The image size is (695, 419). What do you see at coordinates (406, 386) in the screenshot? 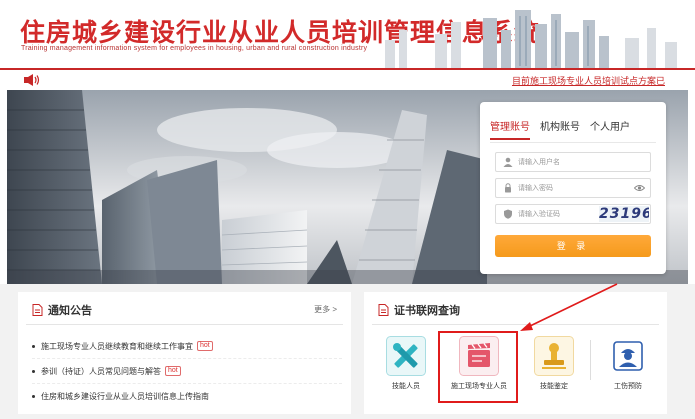
I see `tile-label: 技能人员` at bounding box center [406, 386].